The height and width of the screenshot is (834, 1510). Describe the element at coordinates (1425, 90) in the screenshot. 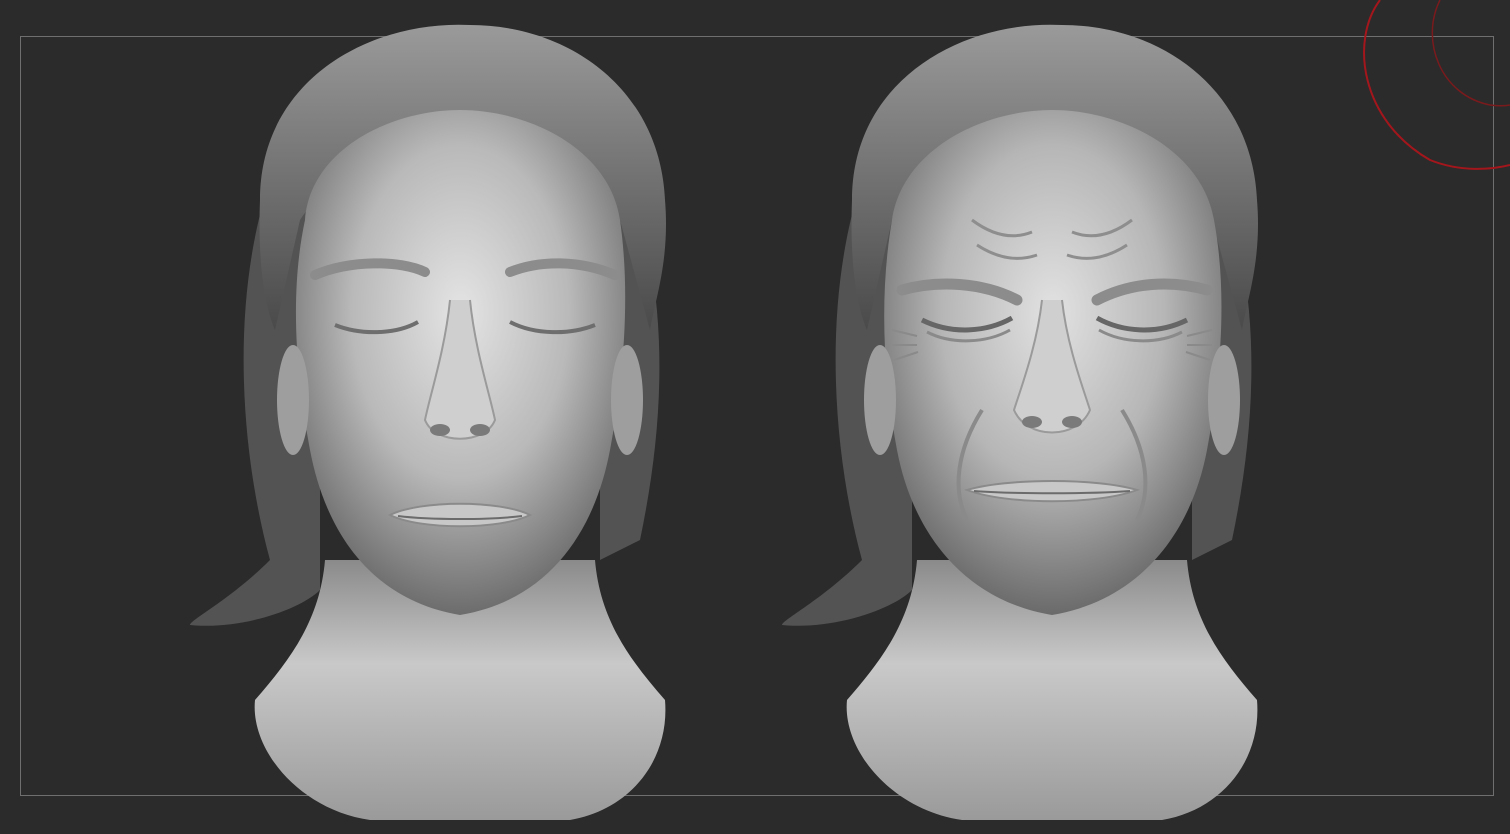

I see `rotation-gizmo-icon` at that location.